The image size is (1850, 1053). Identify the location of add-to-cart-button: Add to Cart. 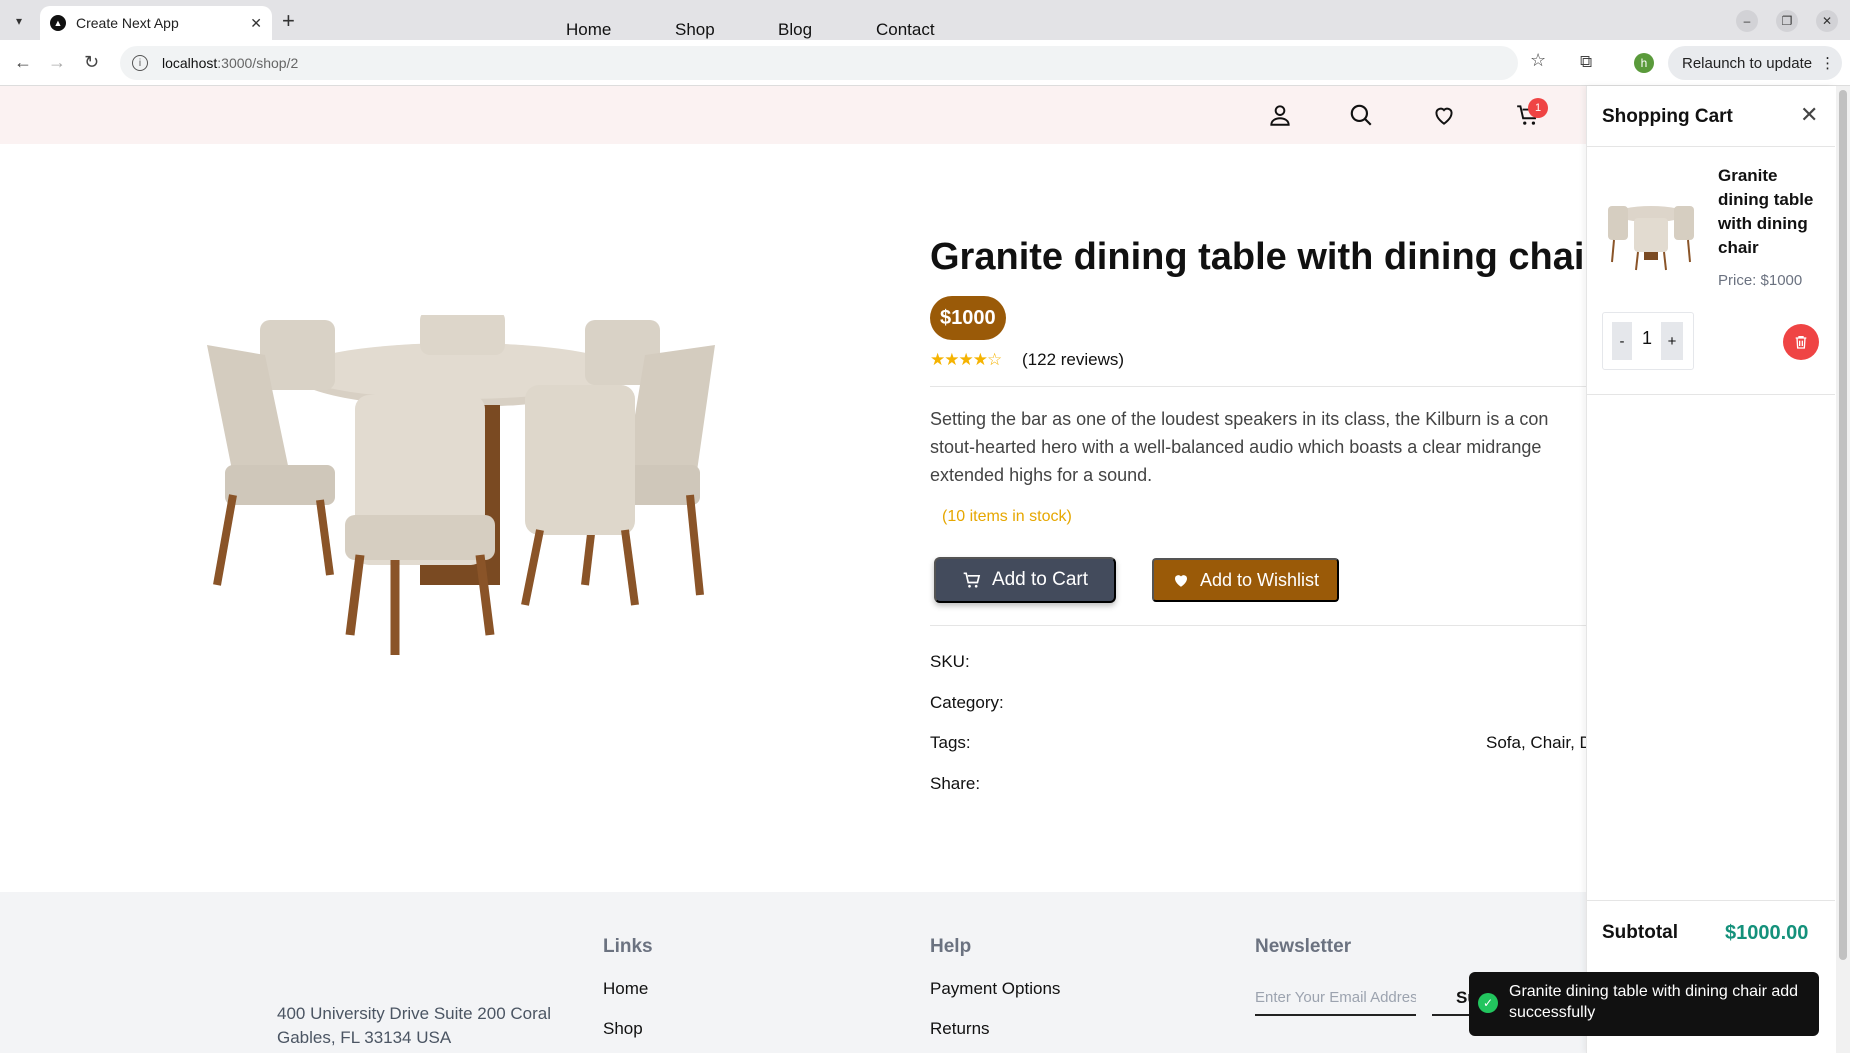
(1025, 580).